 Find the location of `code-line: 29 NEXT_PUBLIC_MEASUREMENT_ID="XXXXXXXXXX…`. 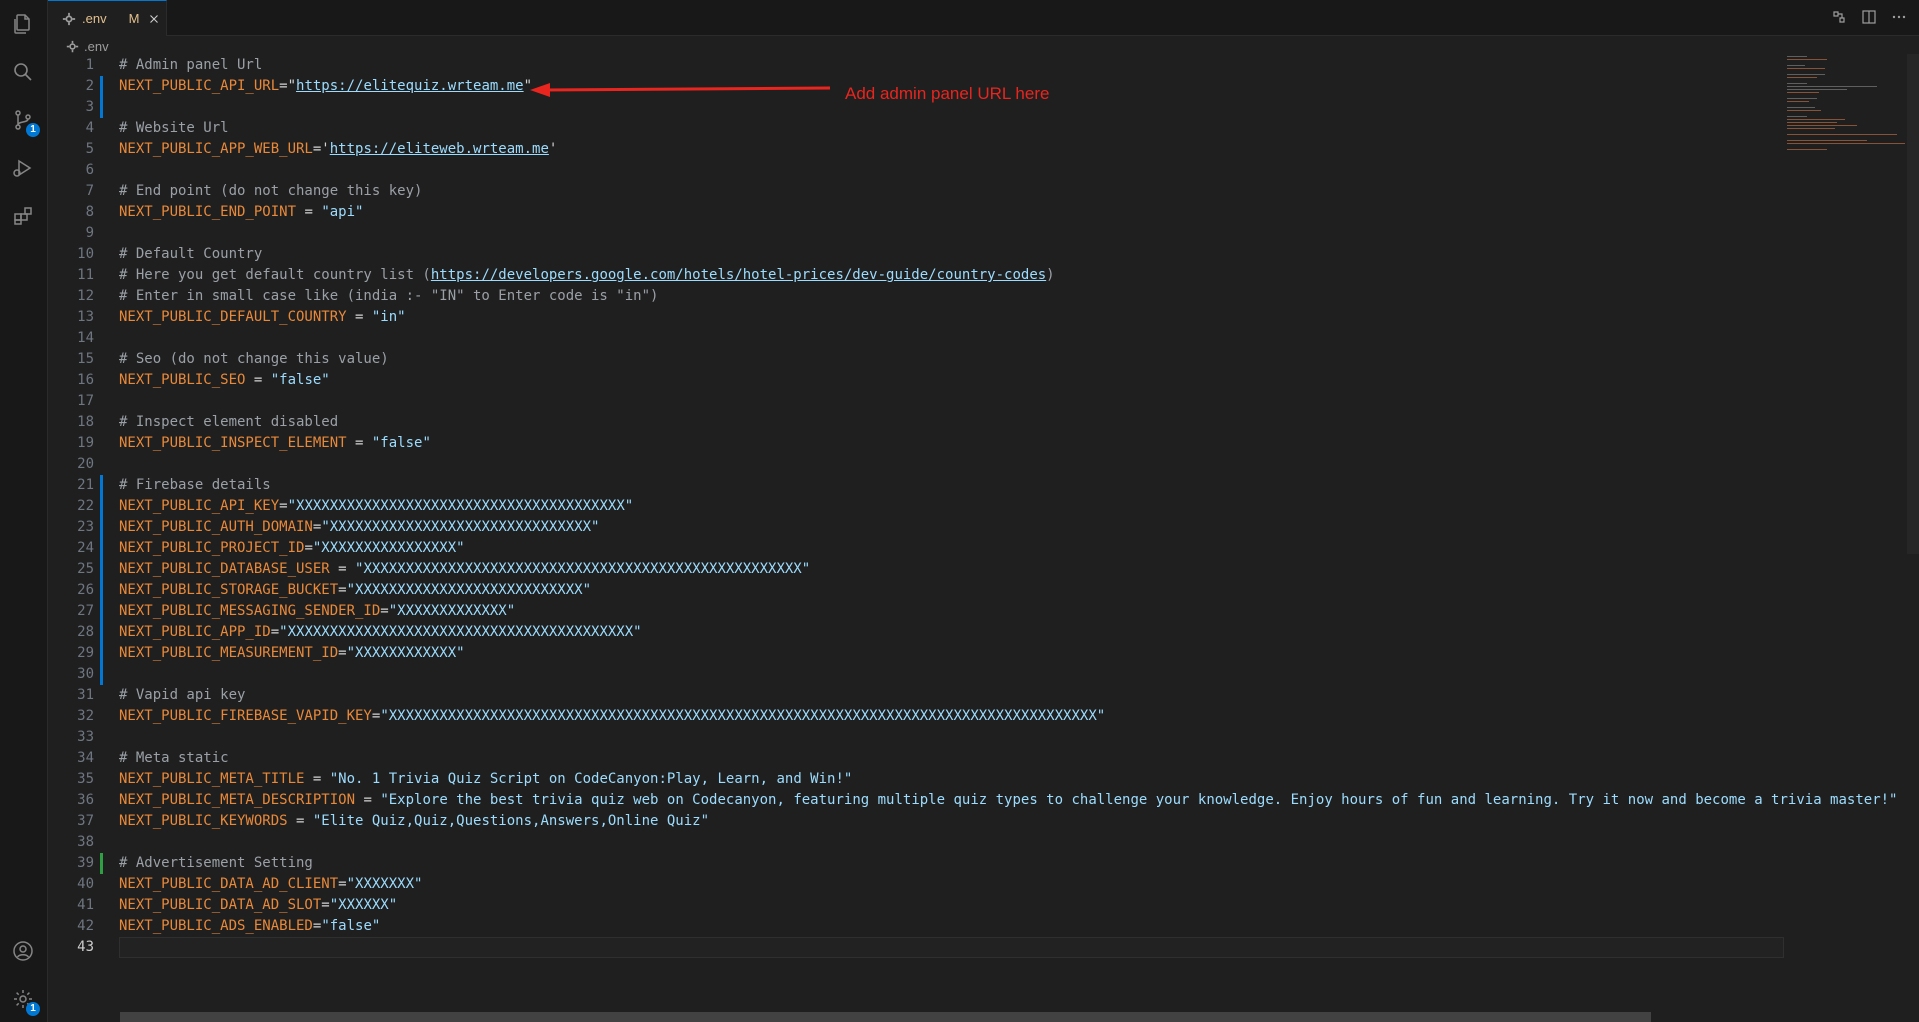

code-line: 29 NEXT_PUBLIC_MEASUREMENT_ID="XXXXXXXXXX… is located at coordinates (958, 653).